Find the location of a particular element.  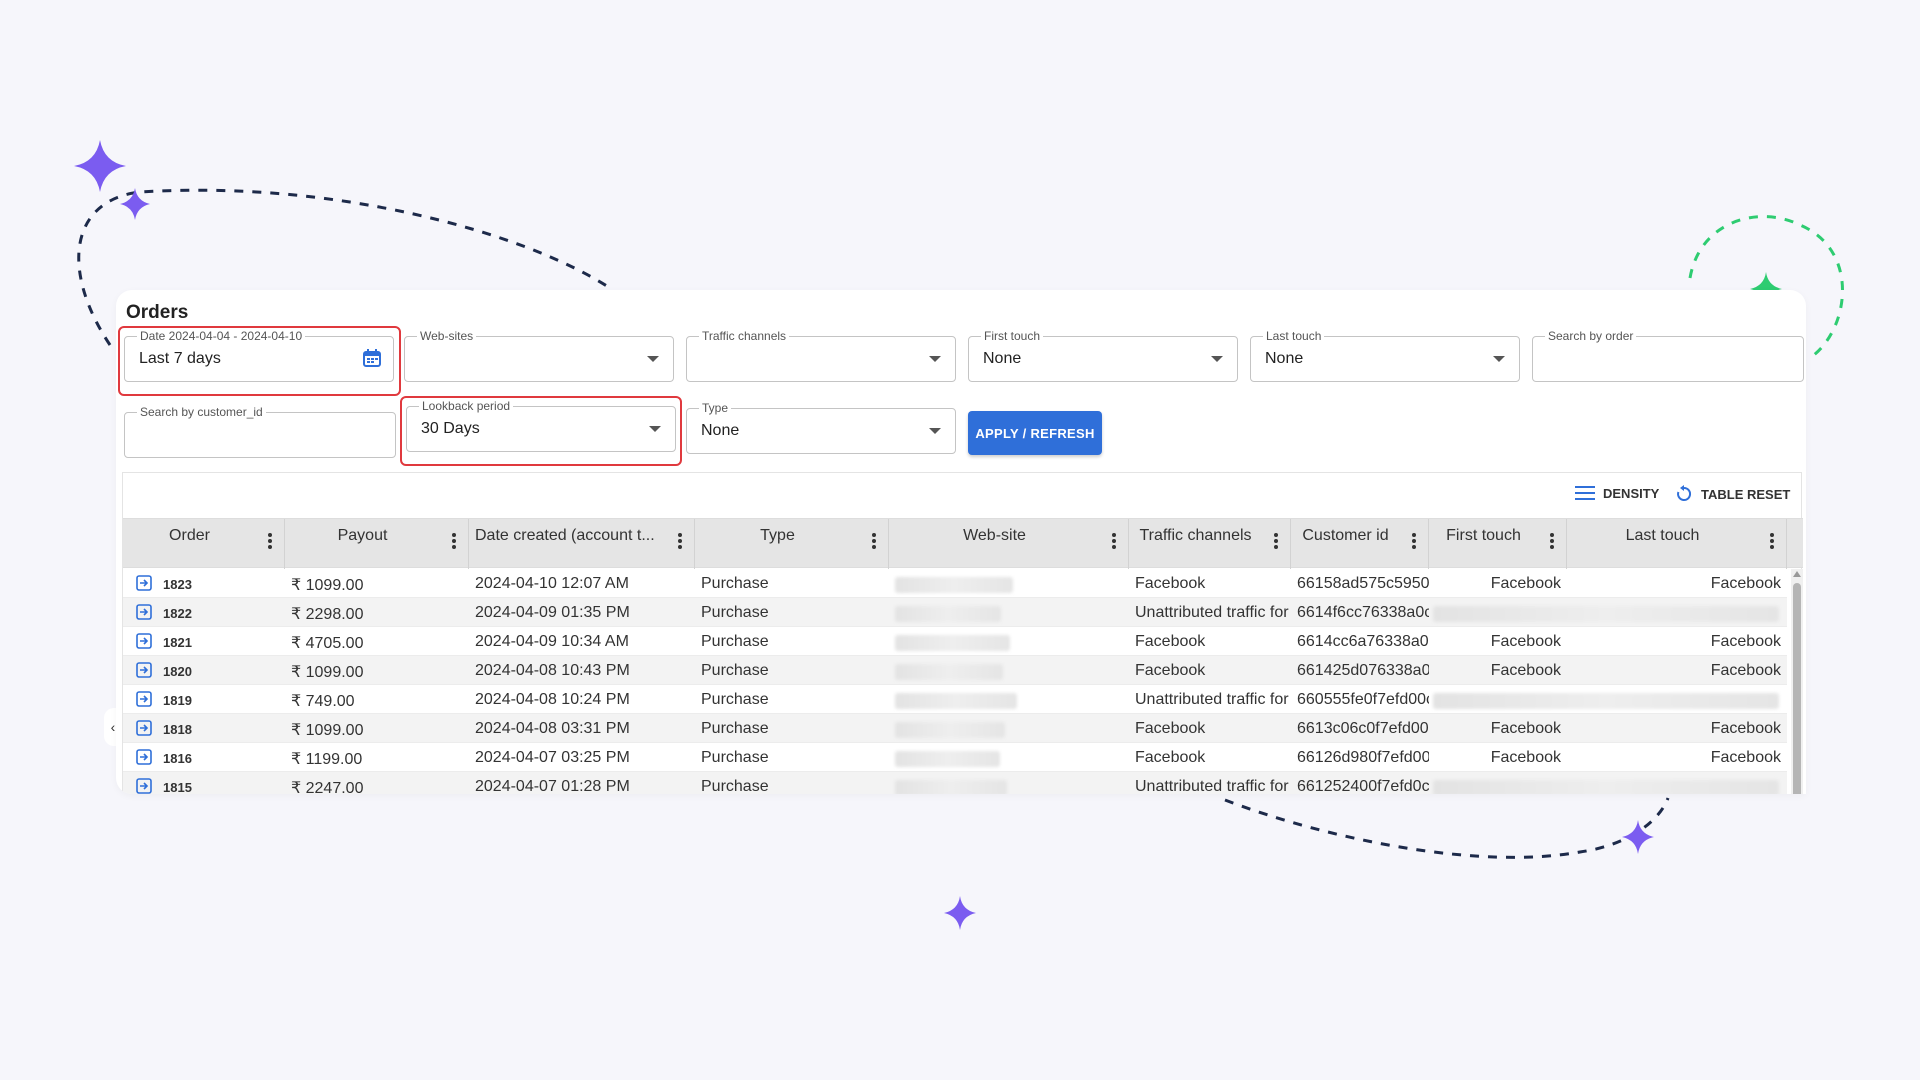

type-value: Purchase is located at coordinates (735, 583).